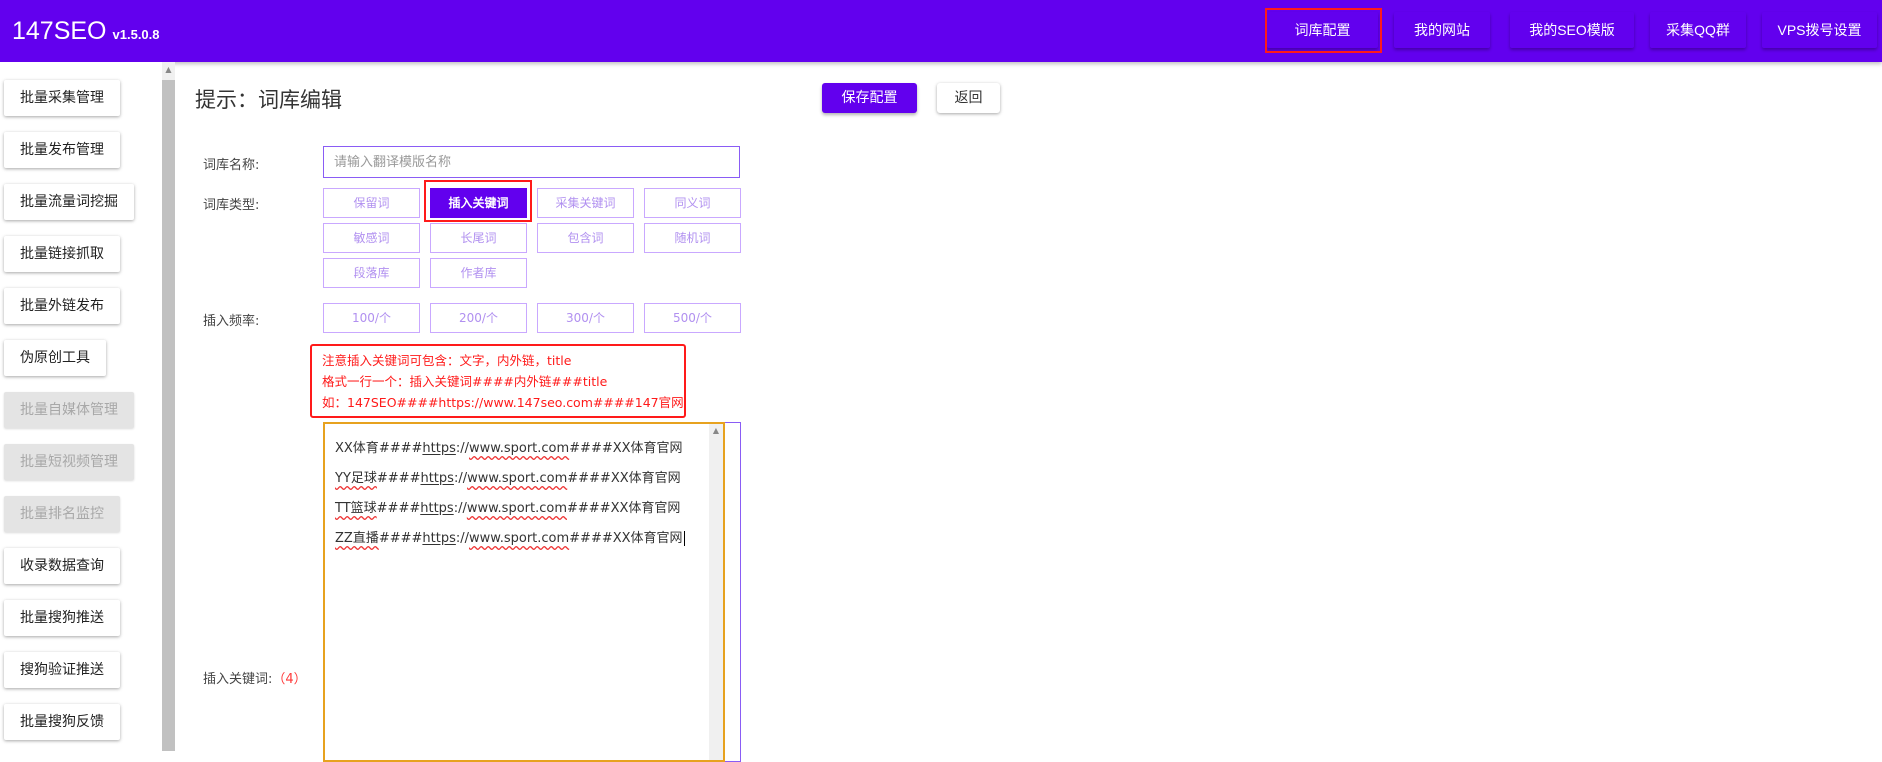 The image size is (1882, 762). Describe the element at coordinates (585, 318) in the screenshot. I see `freq-option-300: 300/个` at that location.